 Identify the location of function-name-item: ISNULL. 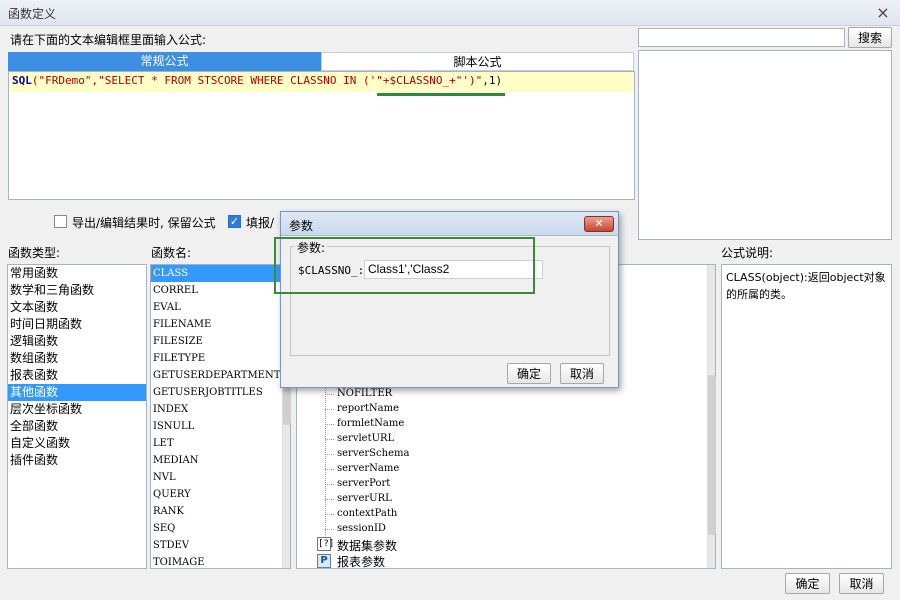
(220, 426).